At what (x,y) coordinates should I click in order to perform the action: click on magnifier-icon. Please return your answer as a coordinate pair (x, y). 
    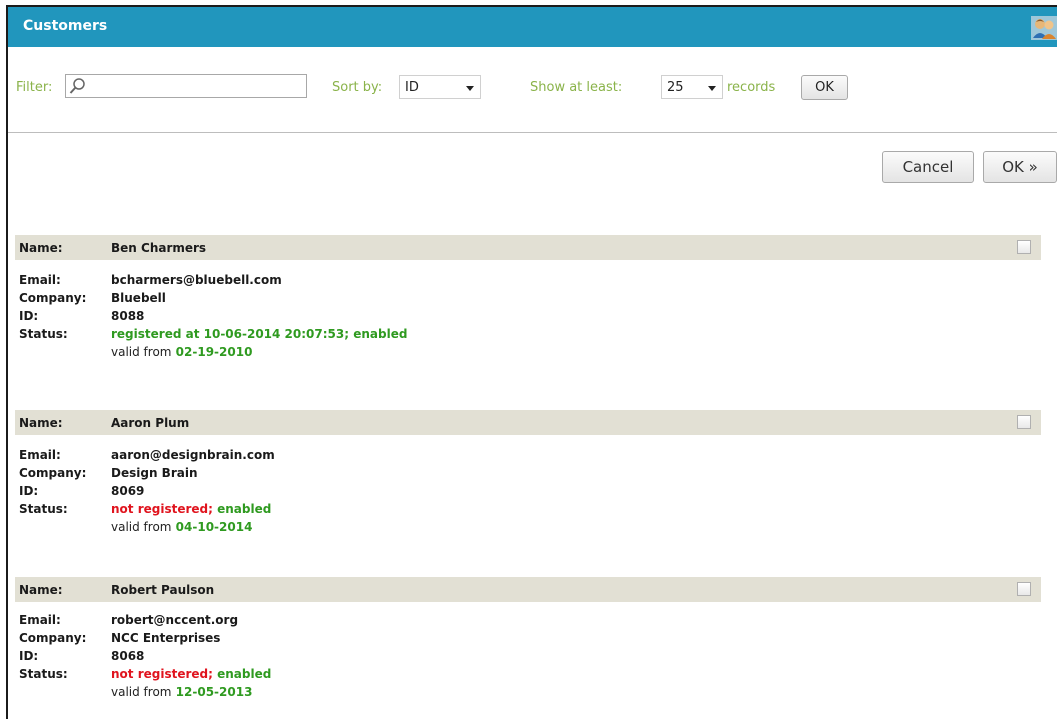
    Looking at the image, I should click on (77, 86).